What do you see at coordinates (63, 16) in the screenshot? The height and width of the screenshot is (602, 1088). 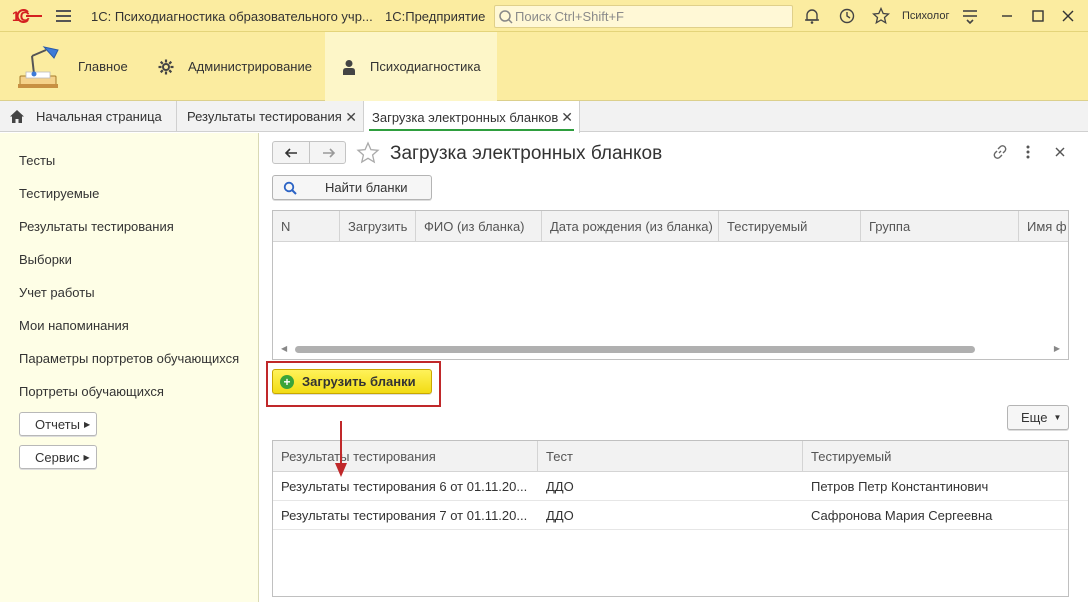 I see `menu-icon` at bounding box center [63, 16].